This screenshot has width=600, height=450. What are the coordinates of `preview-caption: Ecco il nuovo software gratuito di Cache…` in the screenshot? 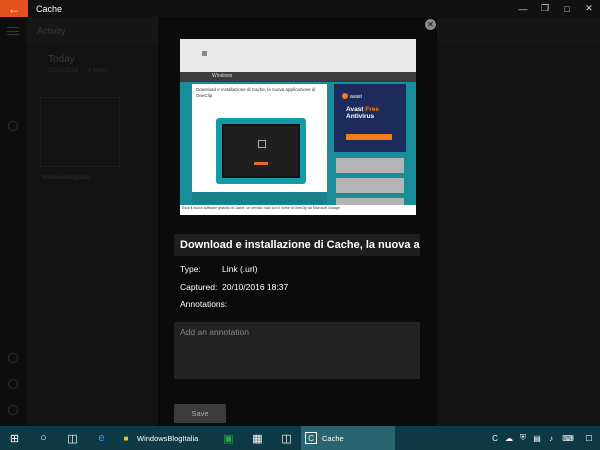 It's located at (298, 210).